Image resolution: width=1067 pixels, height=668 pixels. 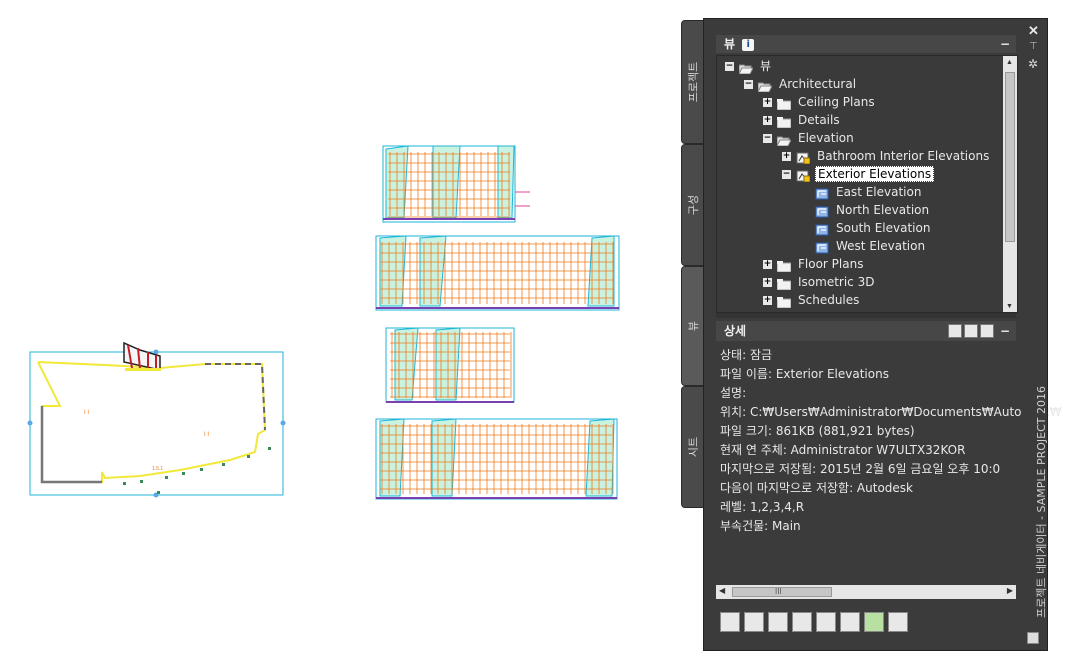 I want to click on pin-icon: ⊤, so click(x=1033, y=46).